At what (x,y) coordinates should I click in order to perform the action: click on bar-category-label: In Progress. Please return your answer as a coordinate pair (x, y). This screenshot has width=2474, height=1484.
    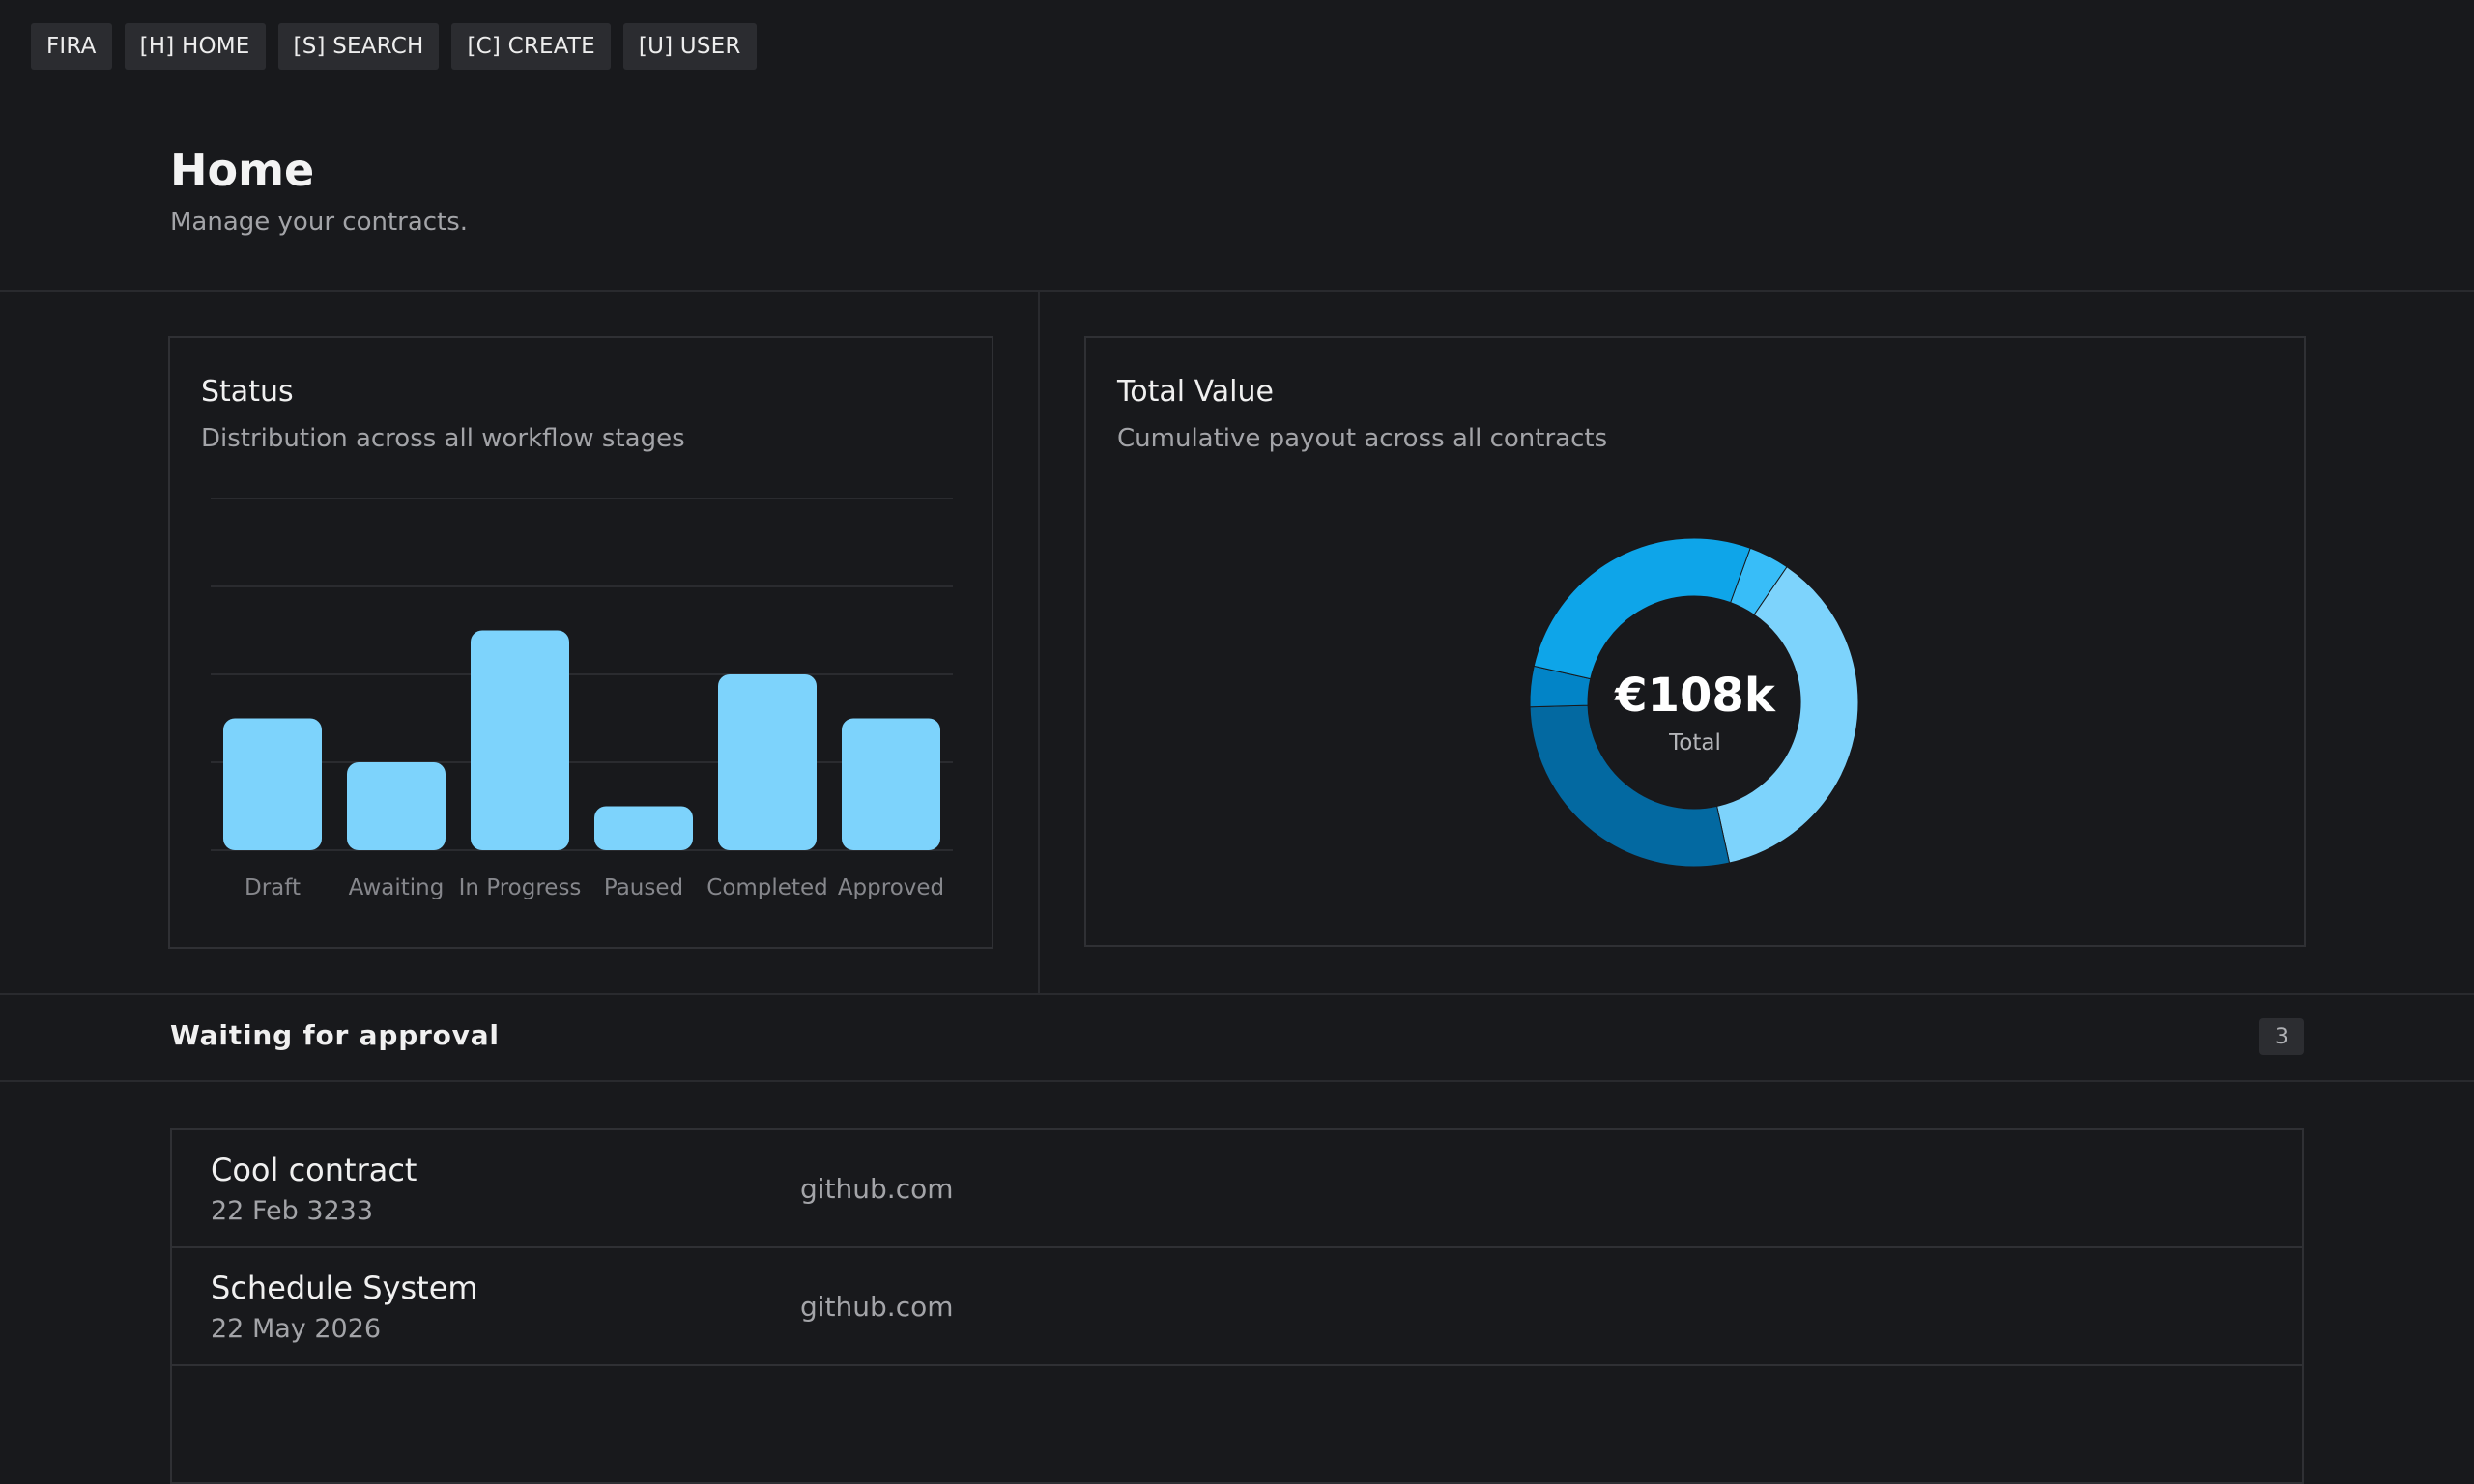
    Looking at the image, I should click on (520, 888).